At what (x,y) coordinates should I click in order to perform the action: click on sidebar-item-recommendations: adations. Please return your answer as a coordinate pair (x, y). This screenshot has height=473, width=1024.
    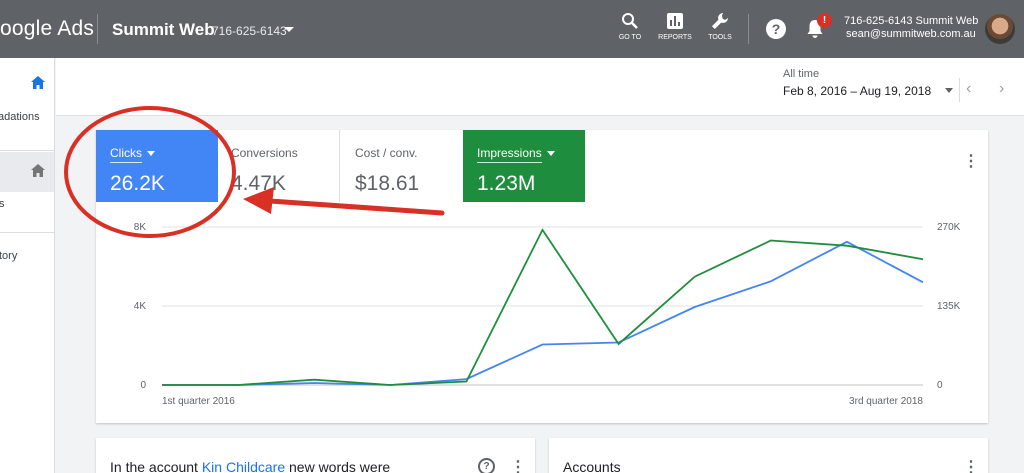
    Looking at the image, I should click on (26, 117).